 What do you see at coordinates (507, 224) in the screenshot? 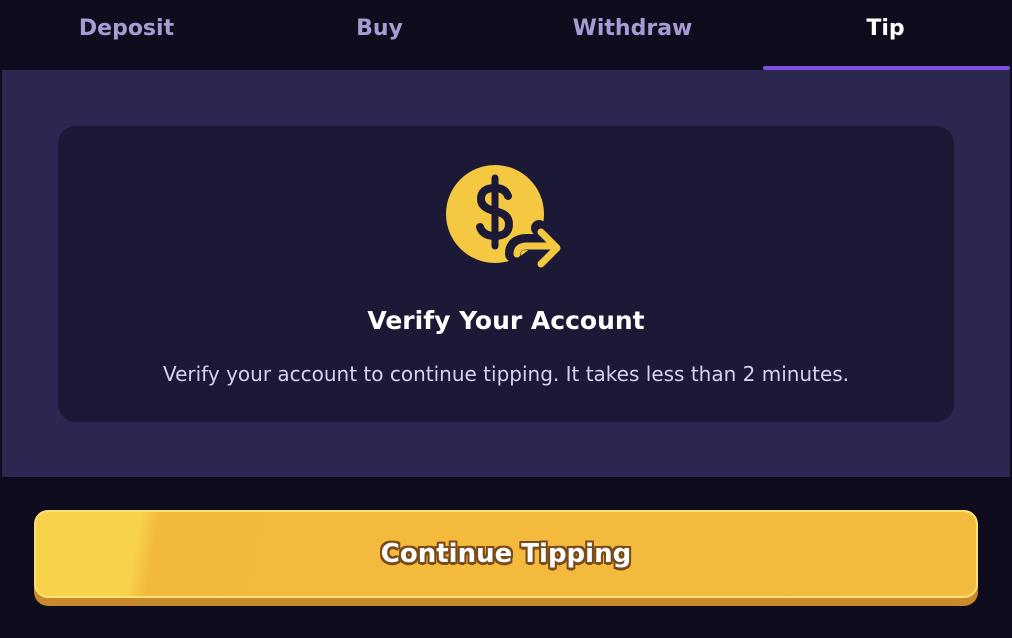
I see `dollar-send-icon` at bounding box center [507, 224].